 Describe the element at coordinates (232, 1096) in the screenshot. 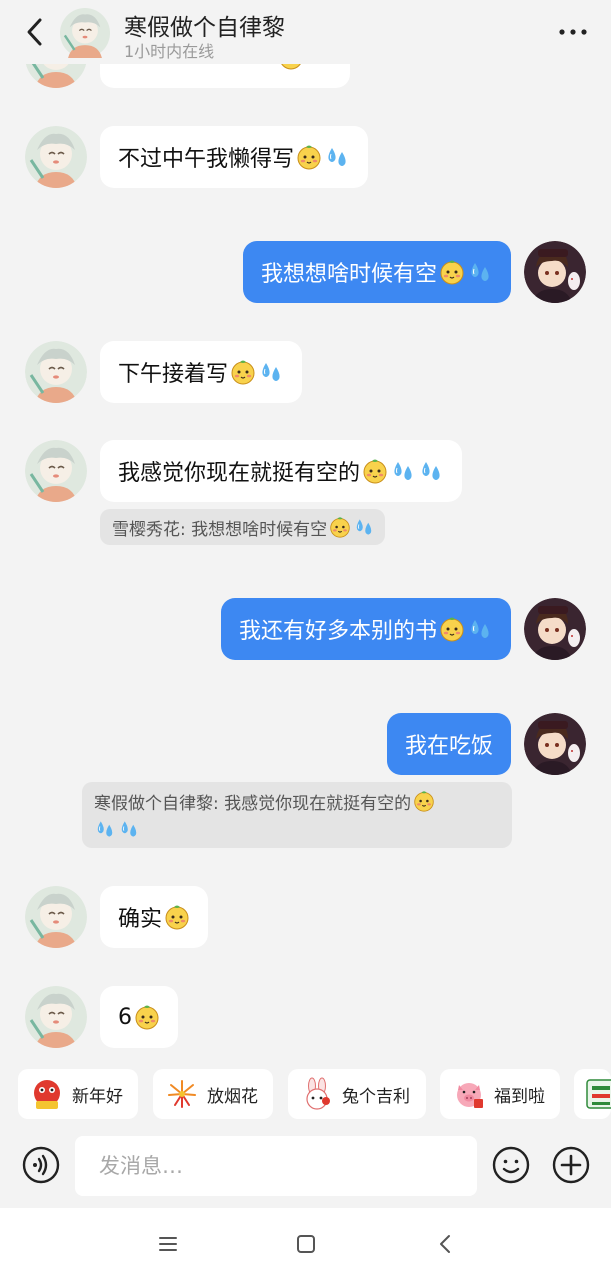

I see `quick-reply-label: 放烟花` at that location.